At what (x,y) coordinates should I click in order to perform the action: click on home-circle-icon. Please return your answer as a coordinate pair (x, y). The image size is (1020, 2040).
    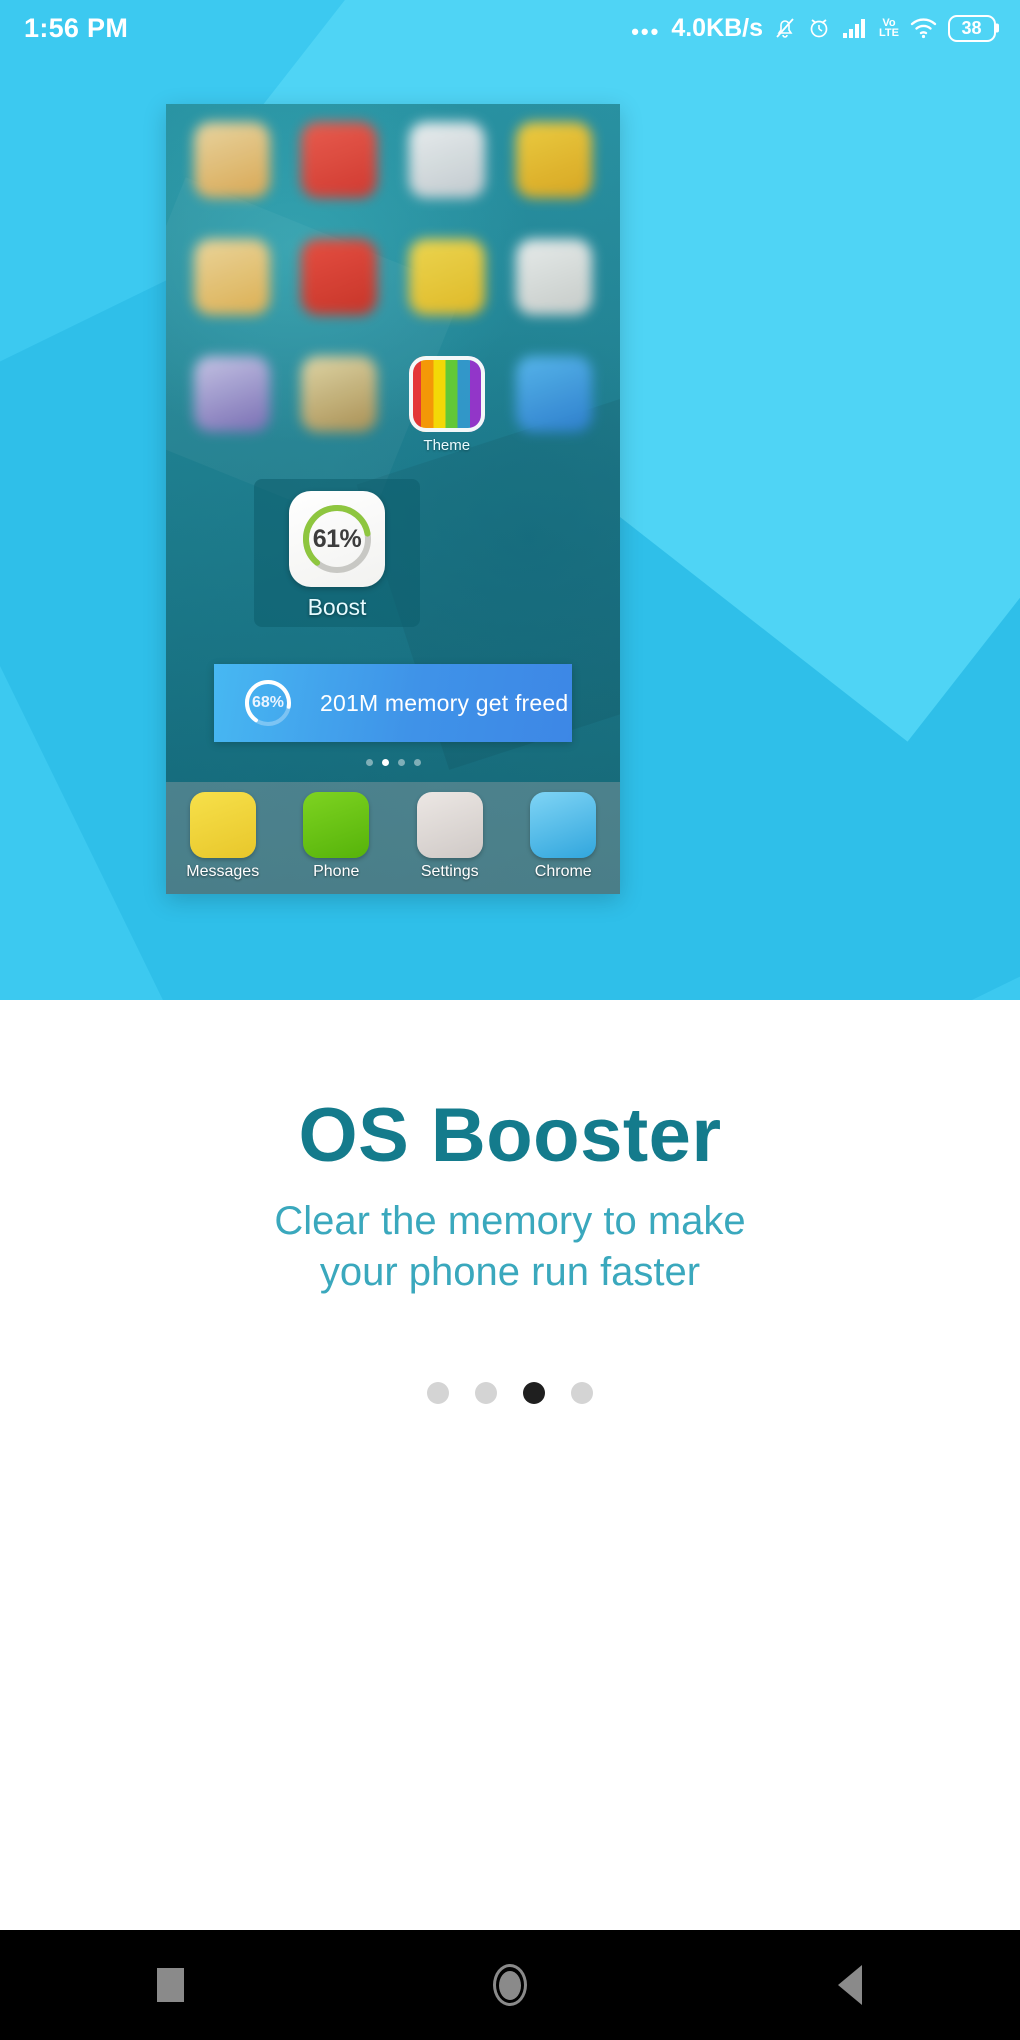
    Looking at the image, I should click on (510, 1985).